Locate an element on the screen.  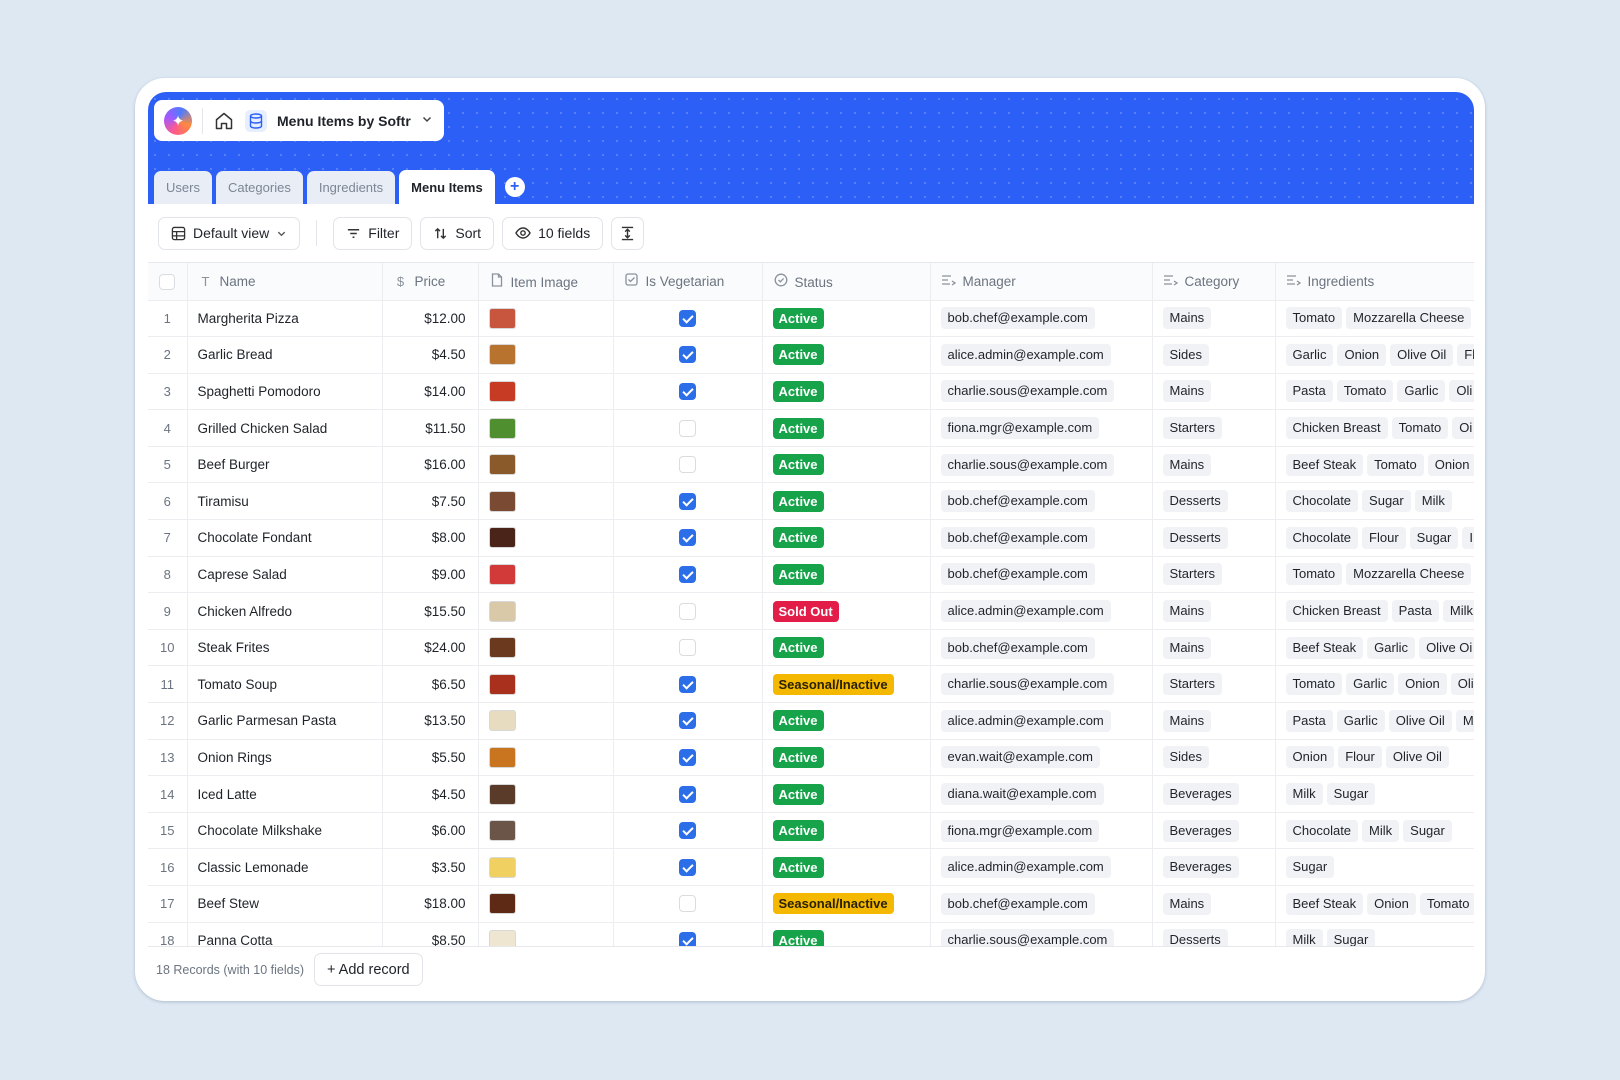
row-height-button is located at coordinates (628, 233).